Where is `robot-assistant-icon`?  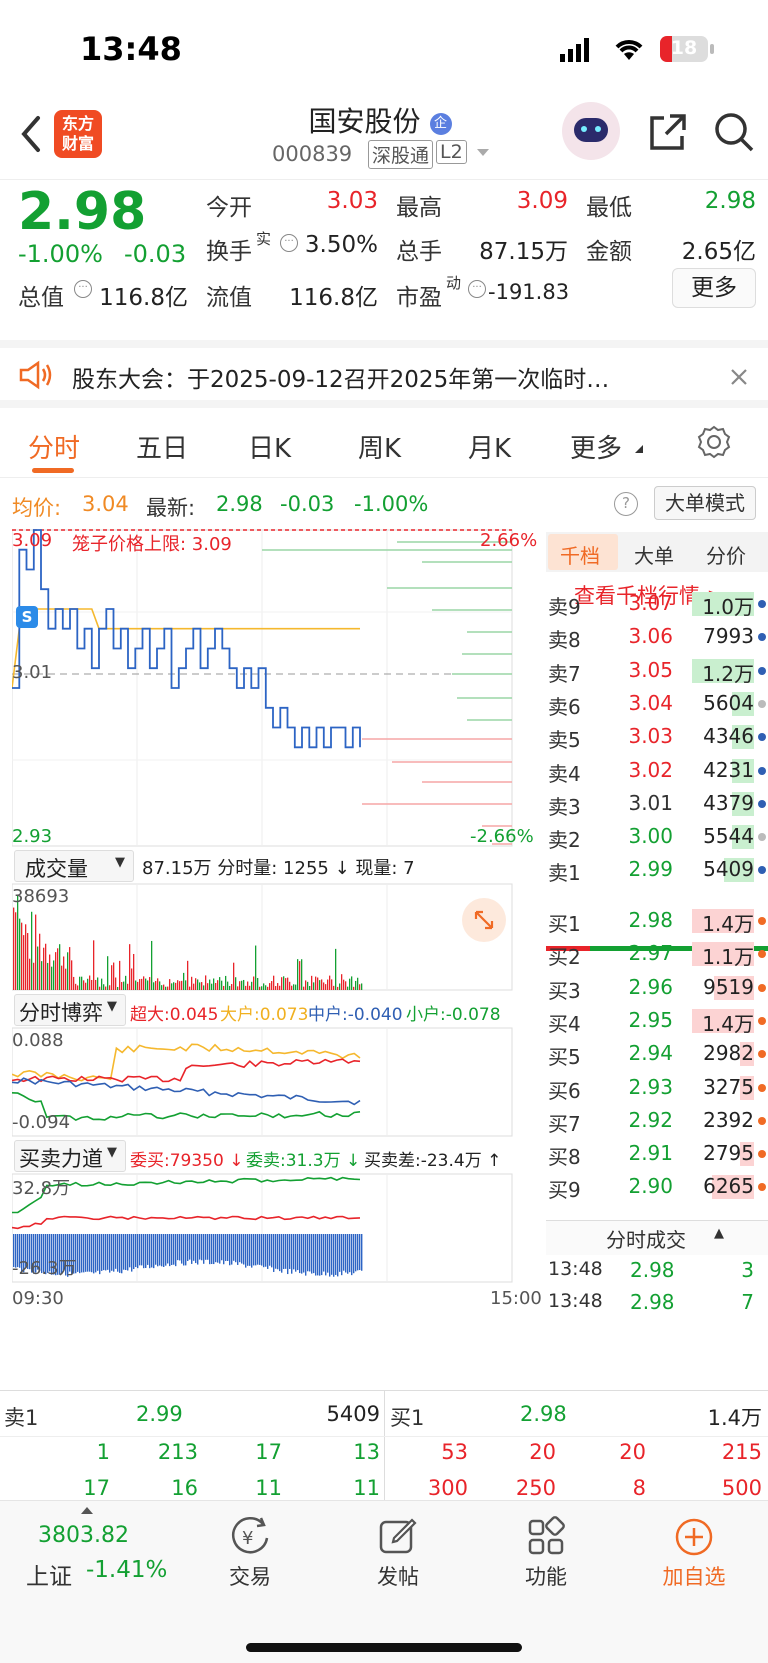
robot-assistant-icon is located at coordinates (591, 131).